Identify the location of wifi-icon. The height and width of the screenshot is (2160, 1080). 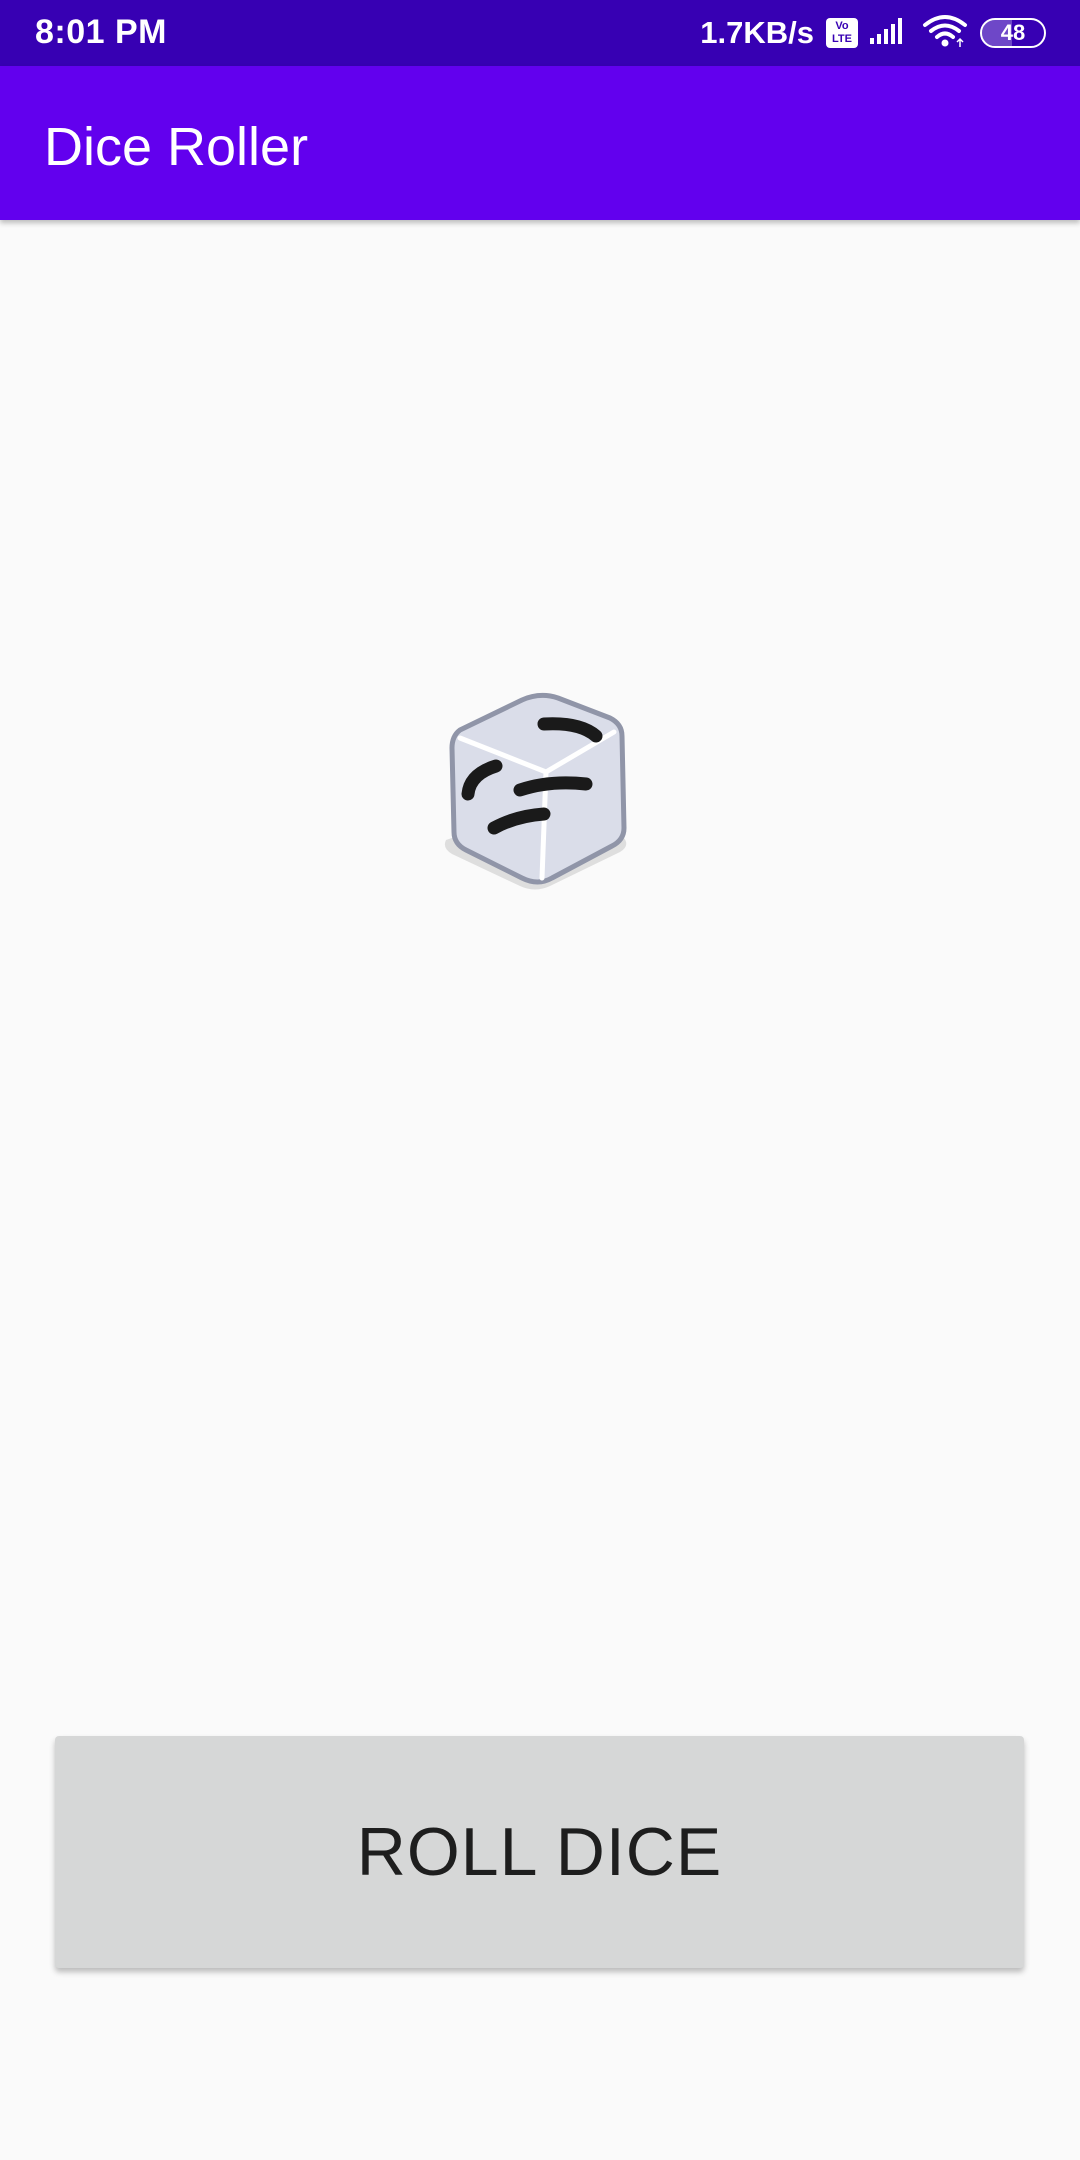
(945, 33).